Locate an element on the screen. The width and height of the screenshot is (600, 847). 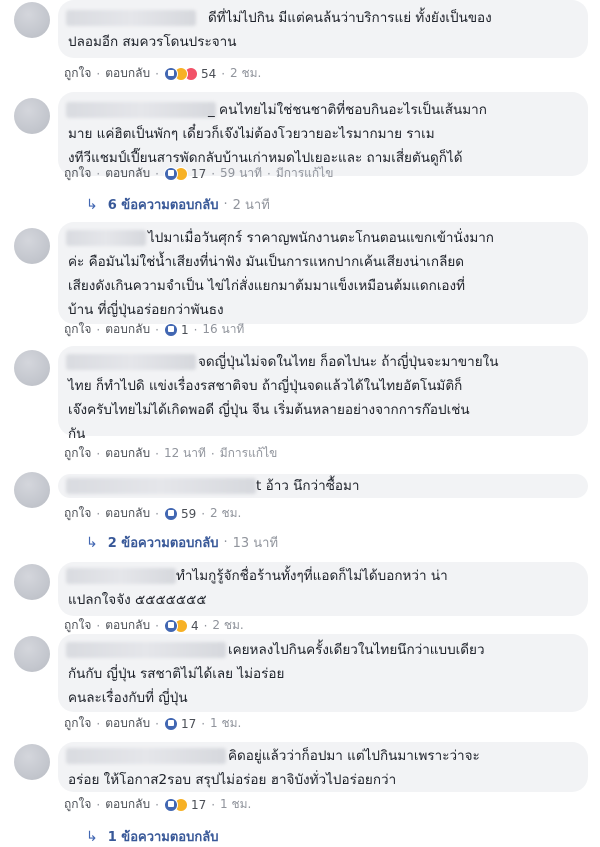
comment-time: 12 นาที is located at coordinates (185, 453).